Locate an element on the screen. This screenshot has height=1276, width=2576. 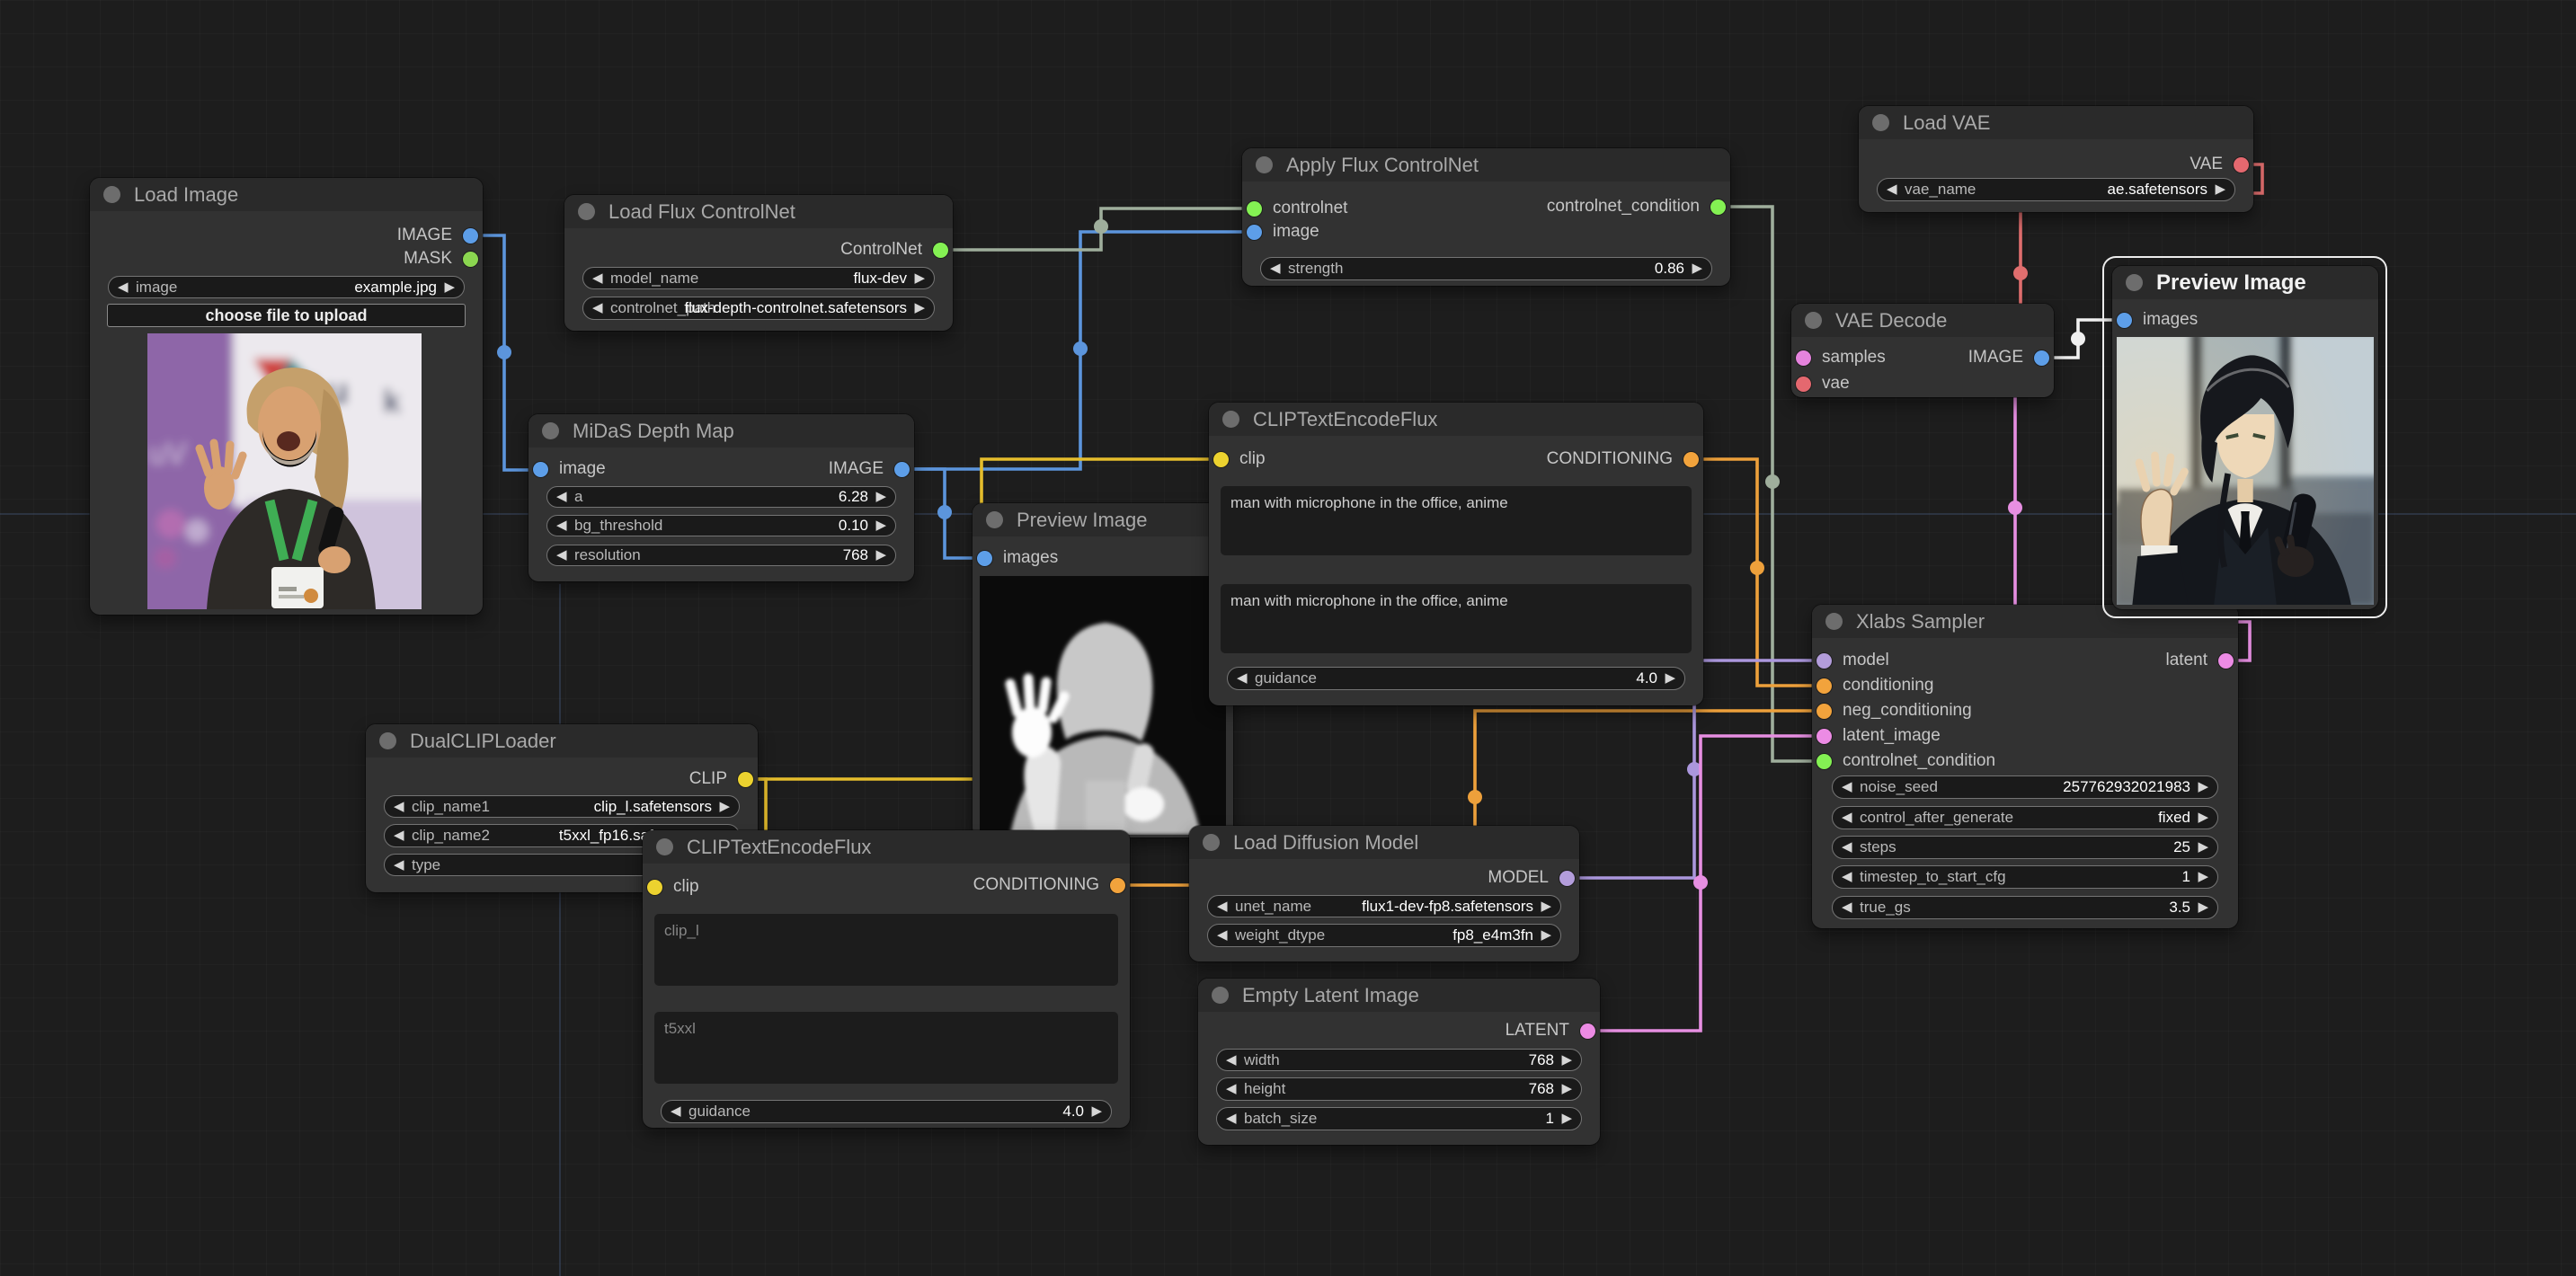
input-port-conditioning: conditioning is located at coordinates (1875, 686).